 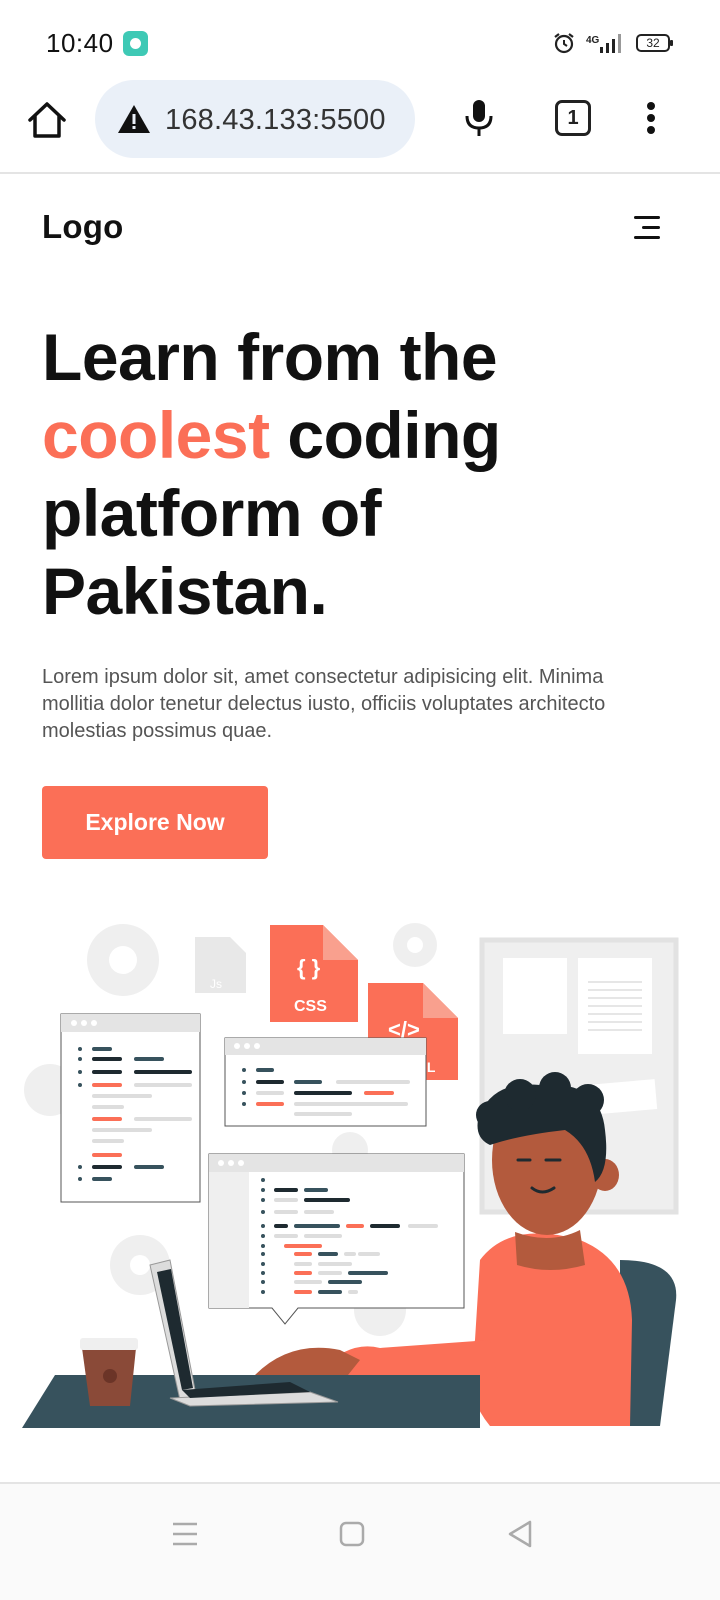 I want to click on warning-icon, so click(x=134, y=119).